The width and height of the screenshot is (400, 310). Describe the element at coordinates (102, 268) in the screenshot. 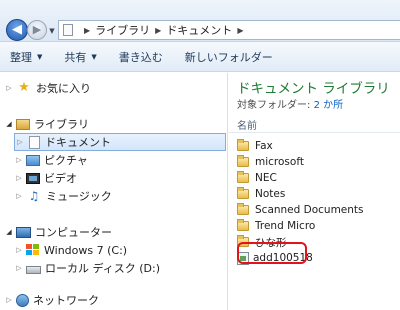

I see `nav-label: ローカル ディスク (D:)` at that location.